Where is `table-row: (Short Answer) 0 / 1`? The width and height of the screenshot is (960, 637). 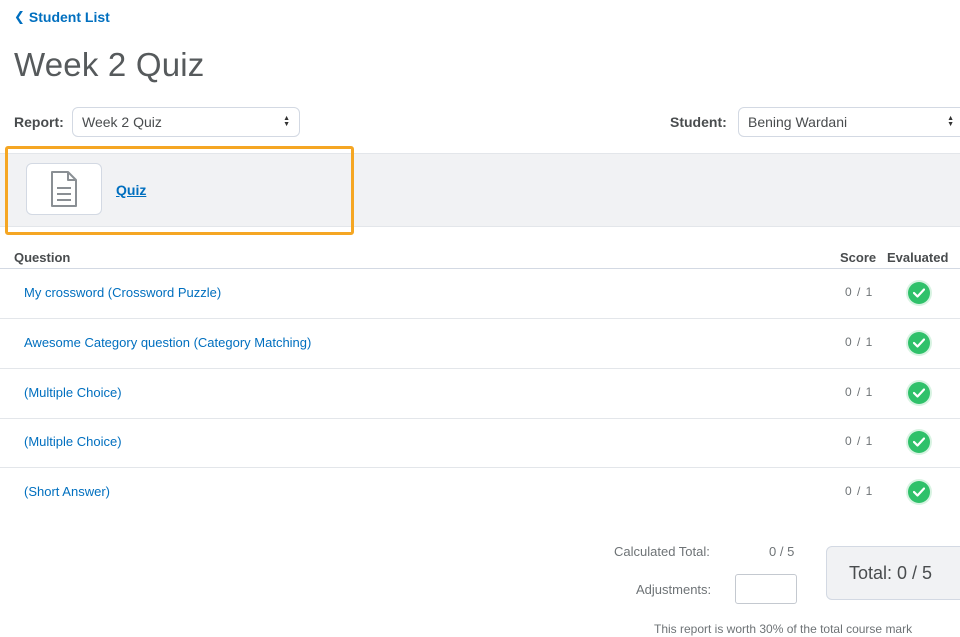 table-row: (Short Answer) 0 / 1 is located at coordinates (480, 493).